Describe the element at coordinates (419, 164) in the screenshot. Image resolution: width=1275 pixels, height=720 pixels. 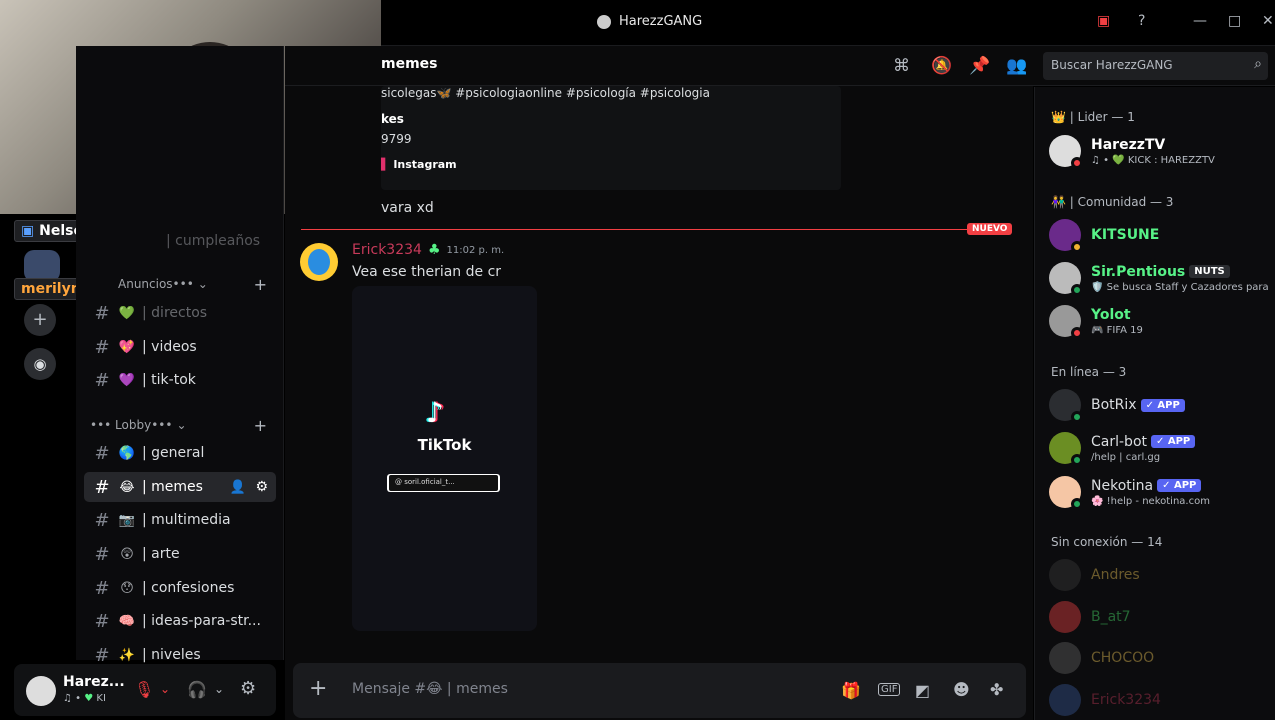
I see `embed-source: ▌ Instagram` at that location.